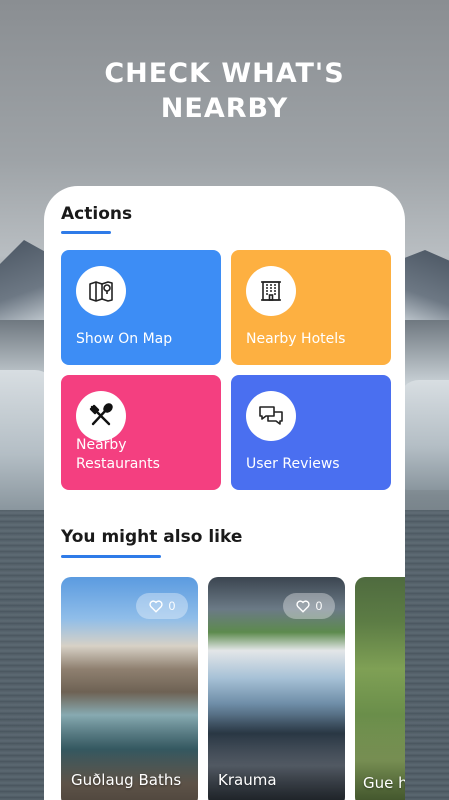 Image resolution: width=449 pixels, height=800 pixels. What do you see at coordinates (271, 416) in the screenshot?
I see `chat-bubbles-icon` at bounding box center [271, 416].